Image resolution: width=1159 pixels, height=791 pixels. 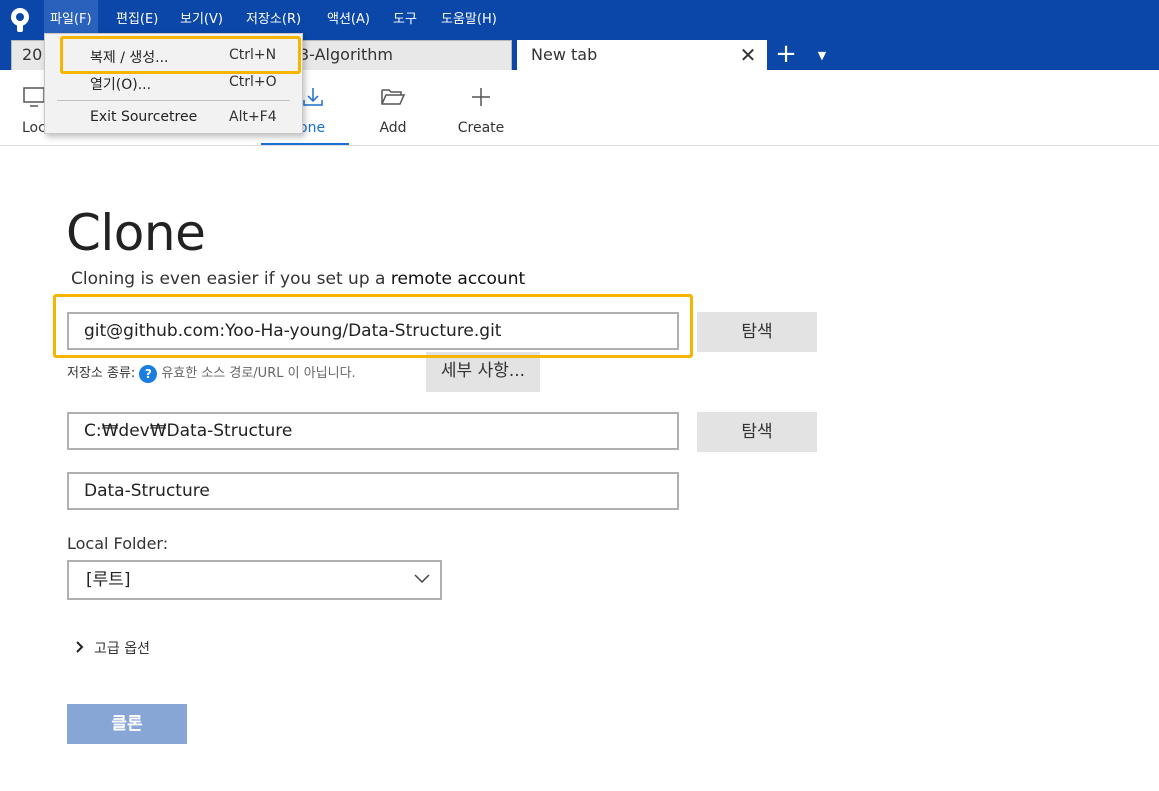 What do you see at coordinates (108, 580) in the screenshot?
I see `local-folder-value: [루트]` at bounding box center [108, 580].